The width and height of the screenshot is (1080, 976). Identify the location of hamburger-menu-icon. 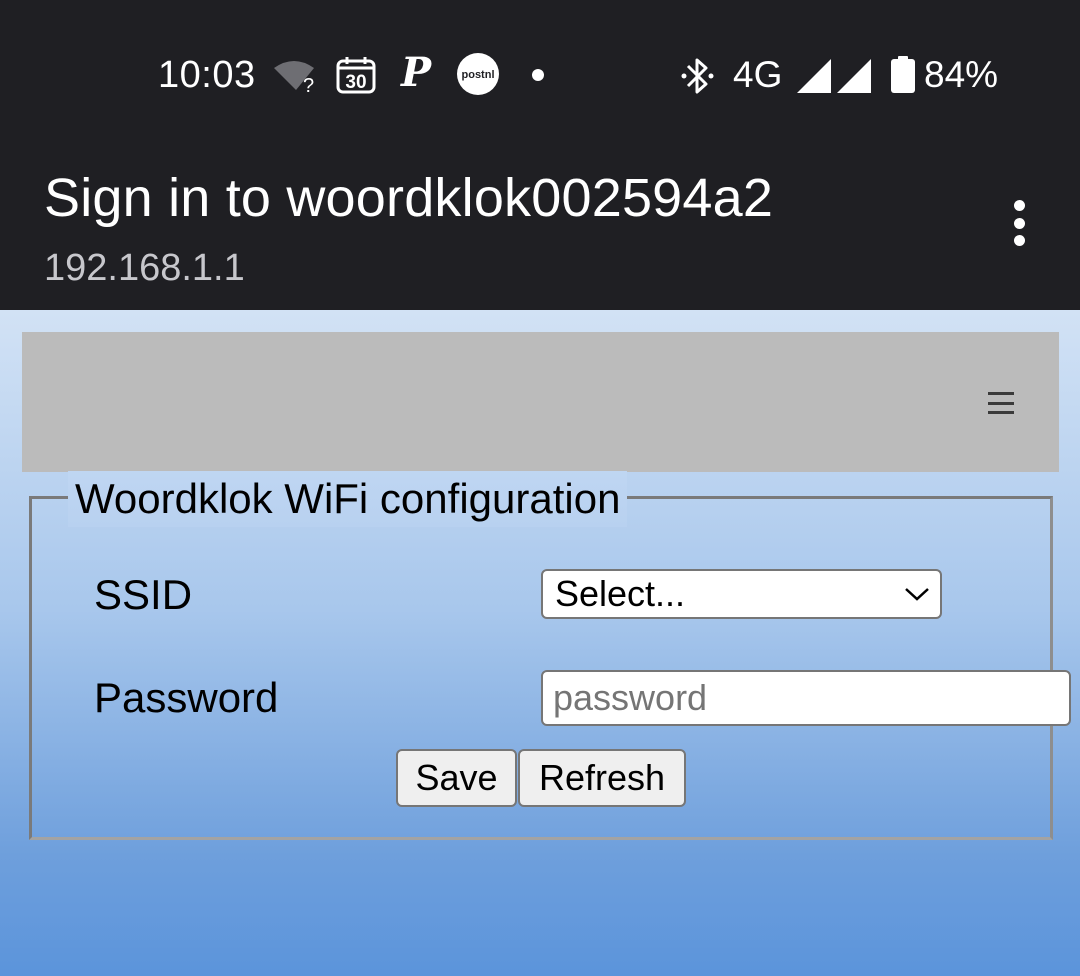
(1001, 403).